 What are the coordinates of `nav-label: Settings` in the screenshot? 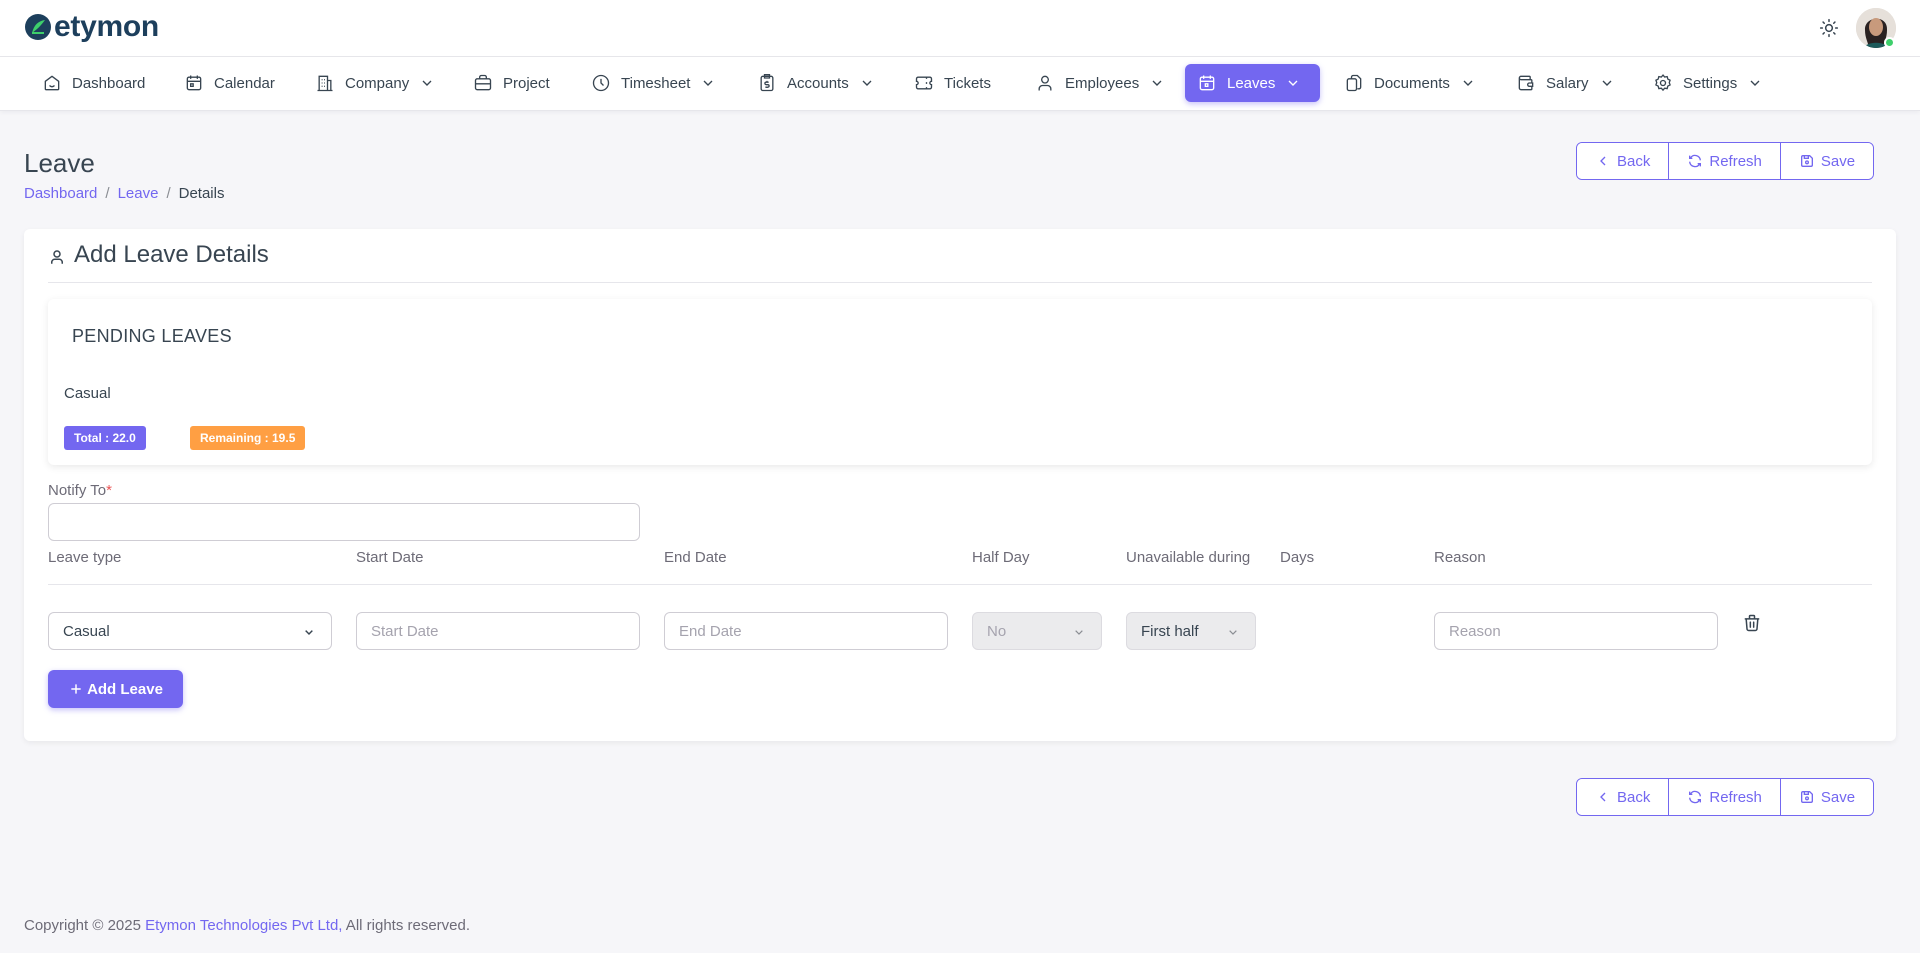 It's located at (1710, 83).